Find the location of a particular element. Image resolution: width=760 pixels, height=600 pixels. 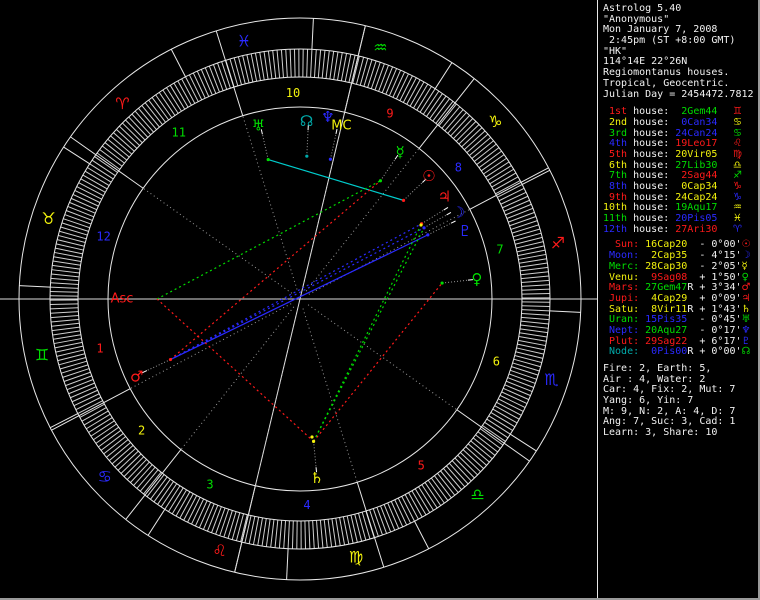

planet-row-text: Node: 0Pis00R + 0°00' is located at coordinates (672, 352).